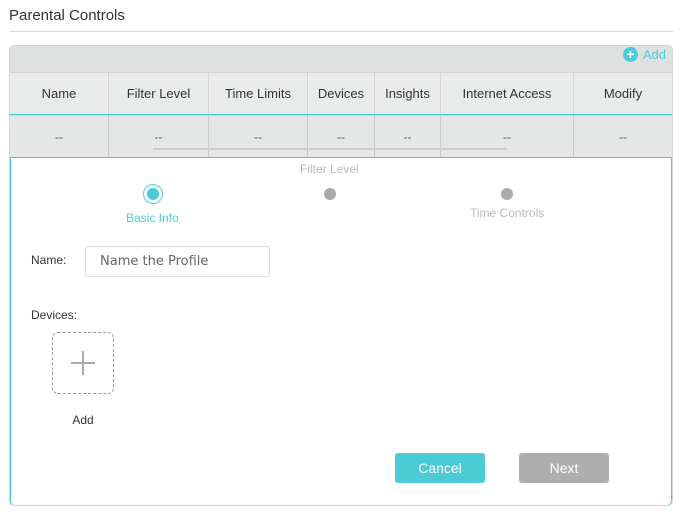 The width and height of the screenshot is (680, 516). What do you see at coordinates (654, 54) in the screenshot?
I see `add-profile-label: Add` at bounding box center [654, 54].